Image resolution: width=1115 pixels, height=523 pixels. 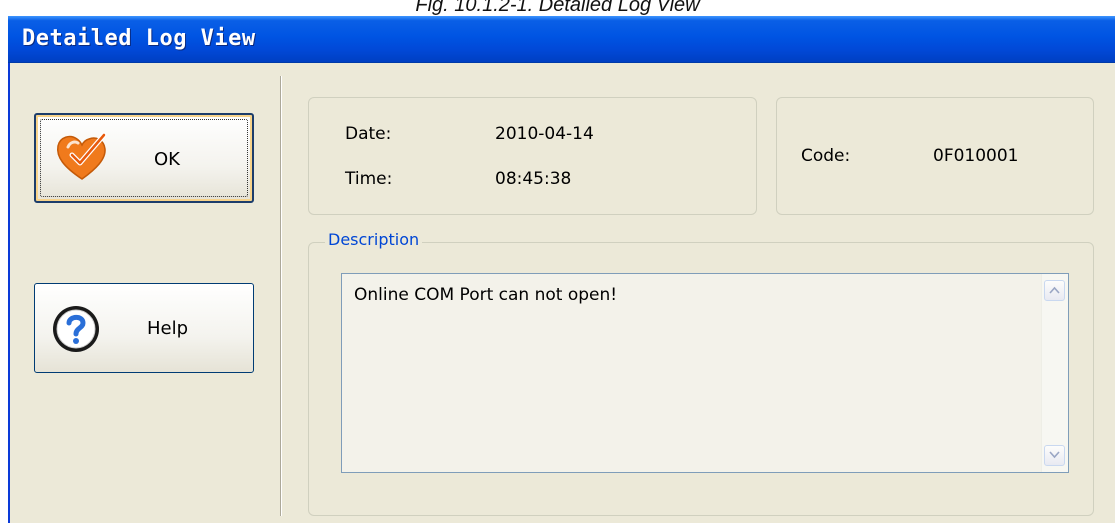 What do you see at coordinates (139, 38) in the screenshot?
I see `window-title: Detailed Log View` at bounding box center [139, 38].